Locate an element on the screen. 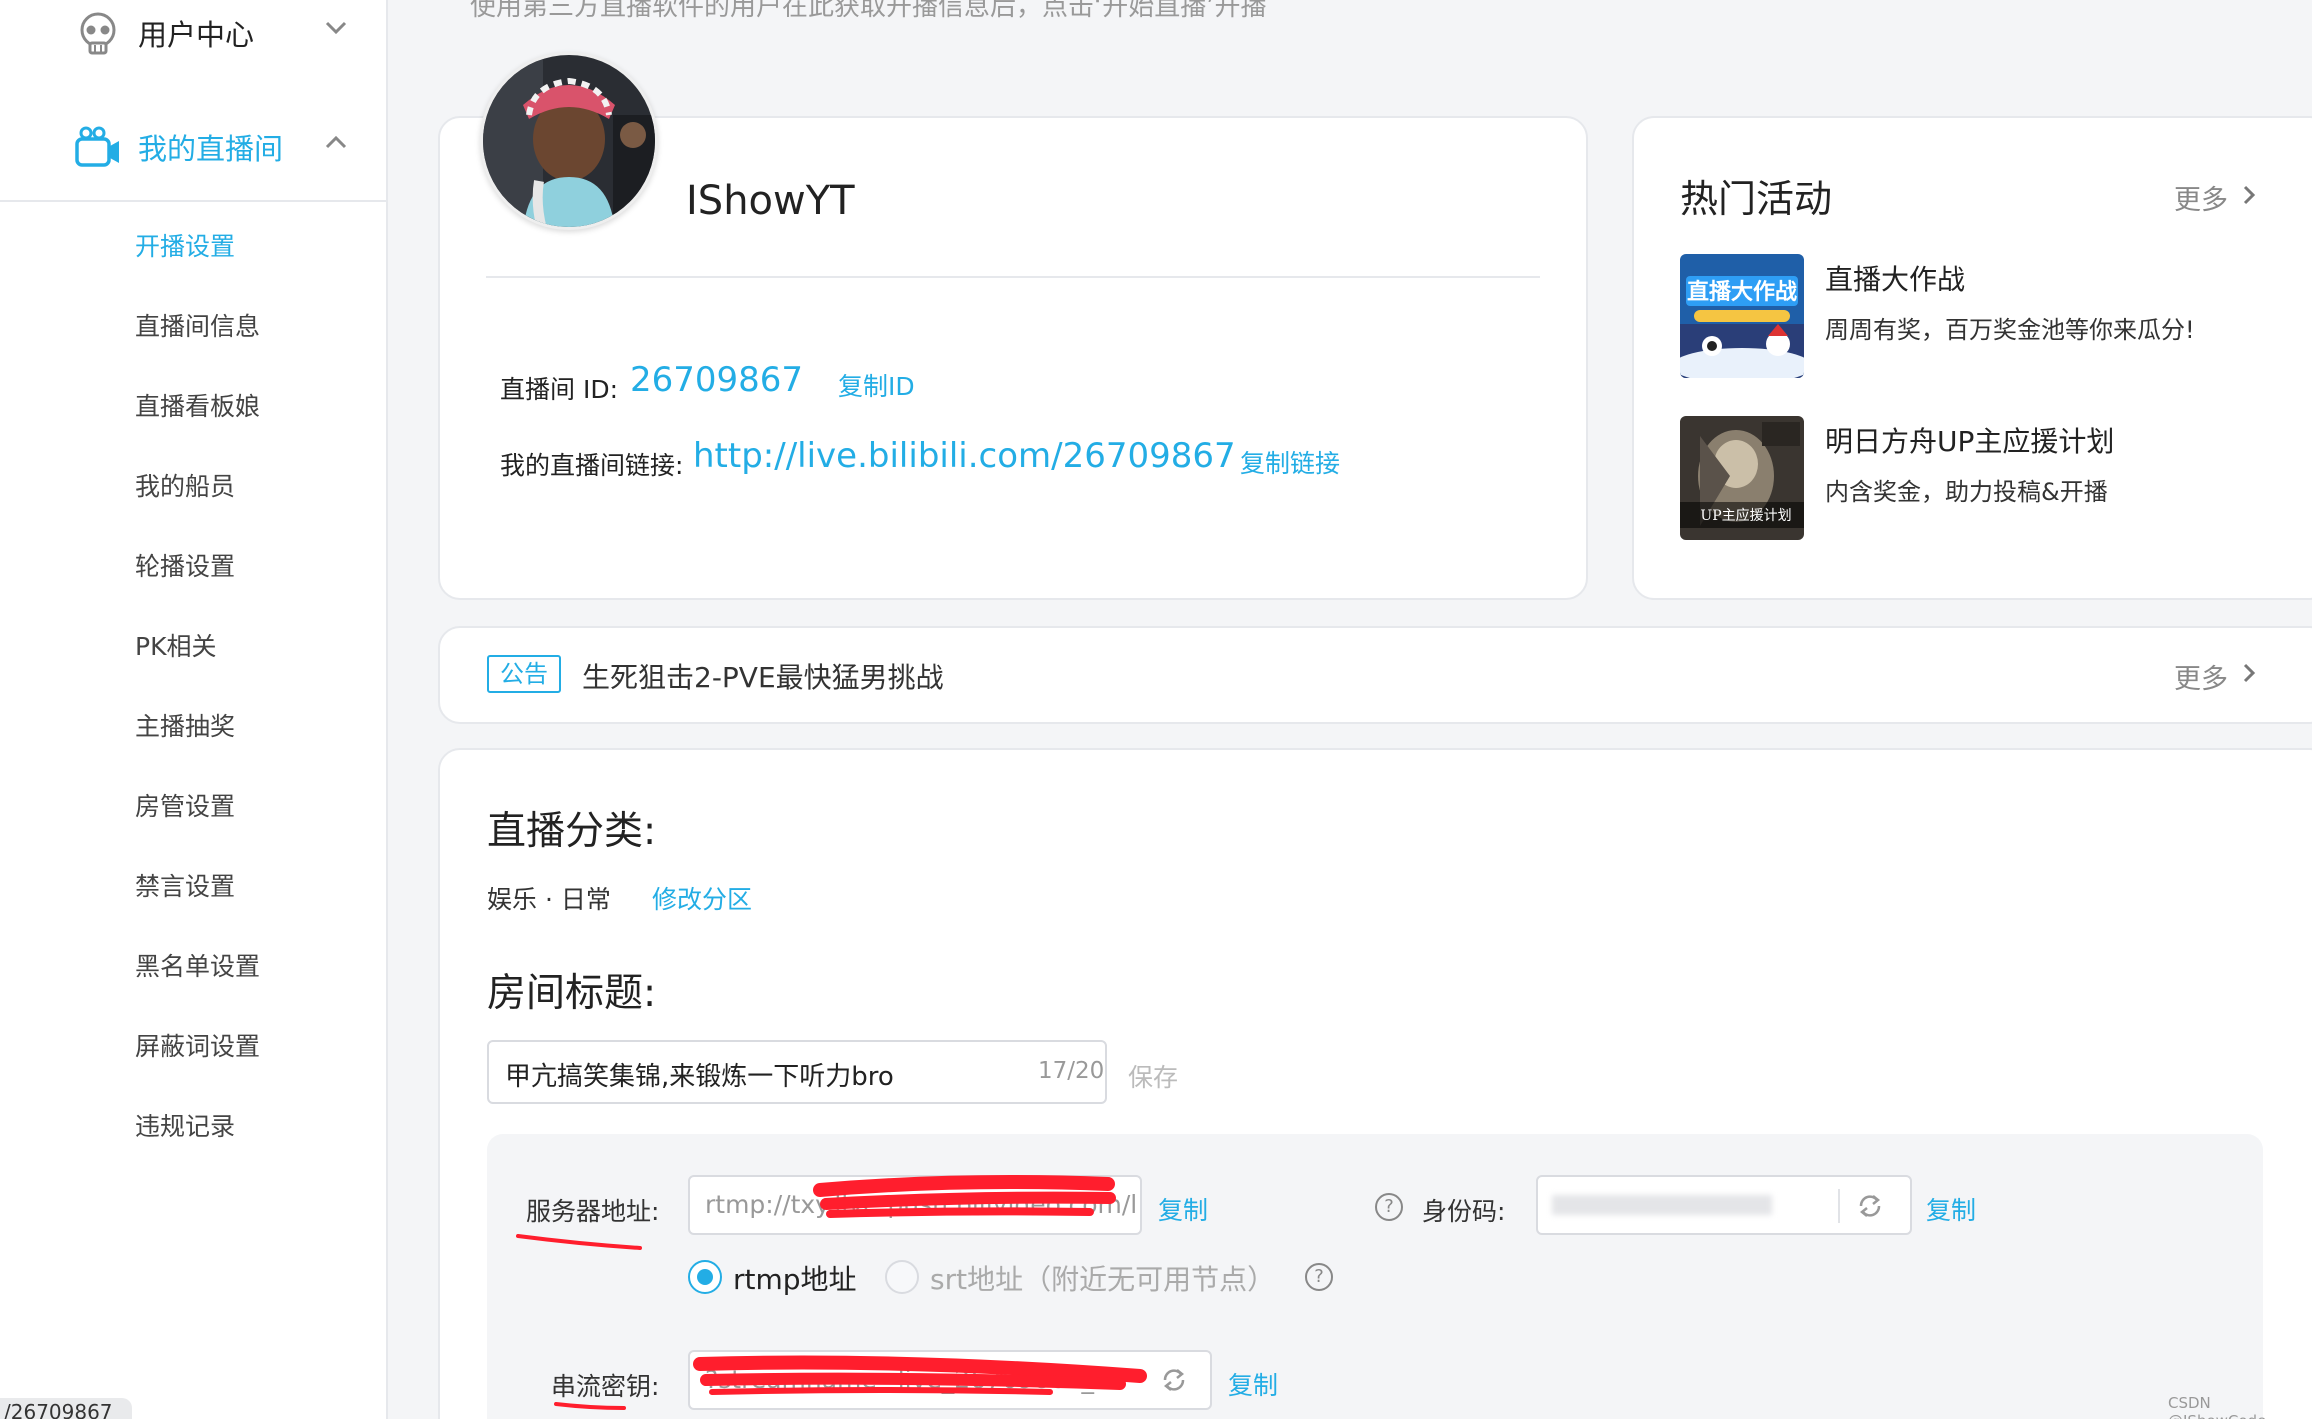  change-category-button: 修改分区 is located at coordinates (702, 898).